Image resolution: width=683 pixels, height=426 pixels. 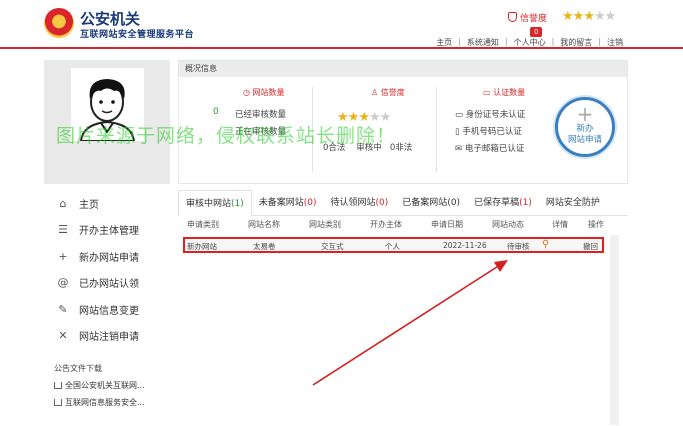 What do you see at coordinates (368, 148) in the screenshot?
I see `credit-stats: 0合法 审核中 0非法` at bounding box center [368, 148].